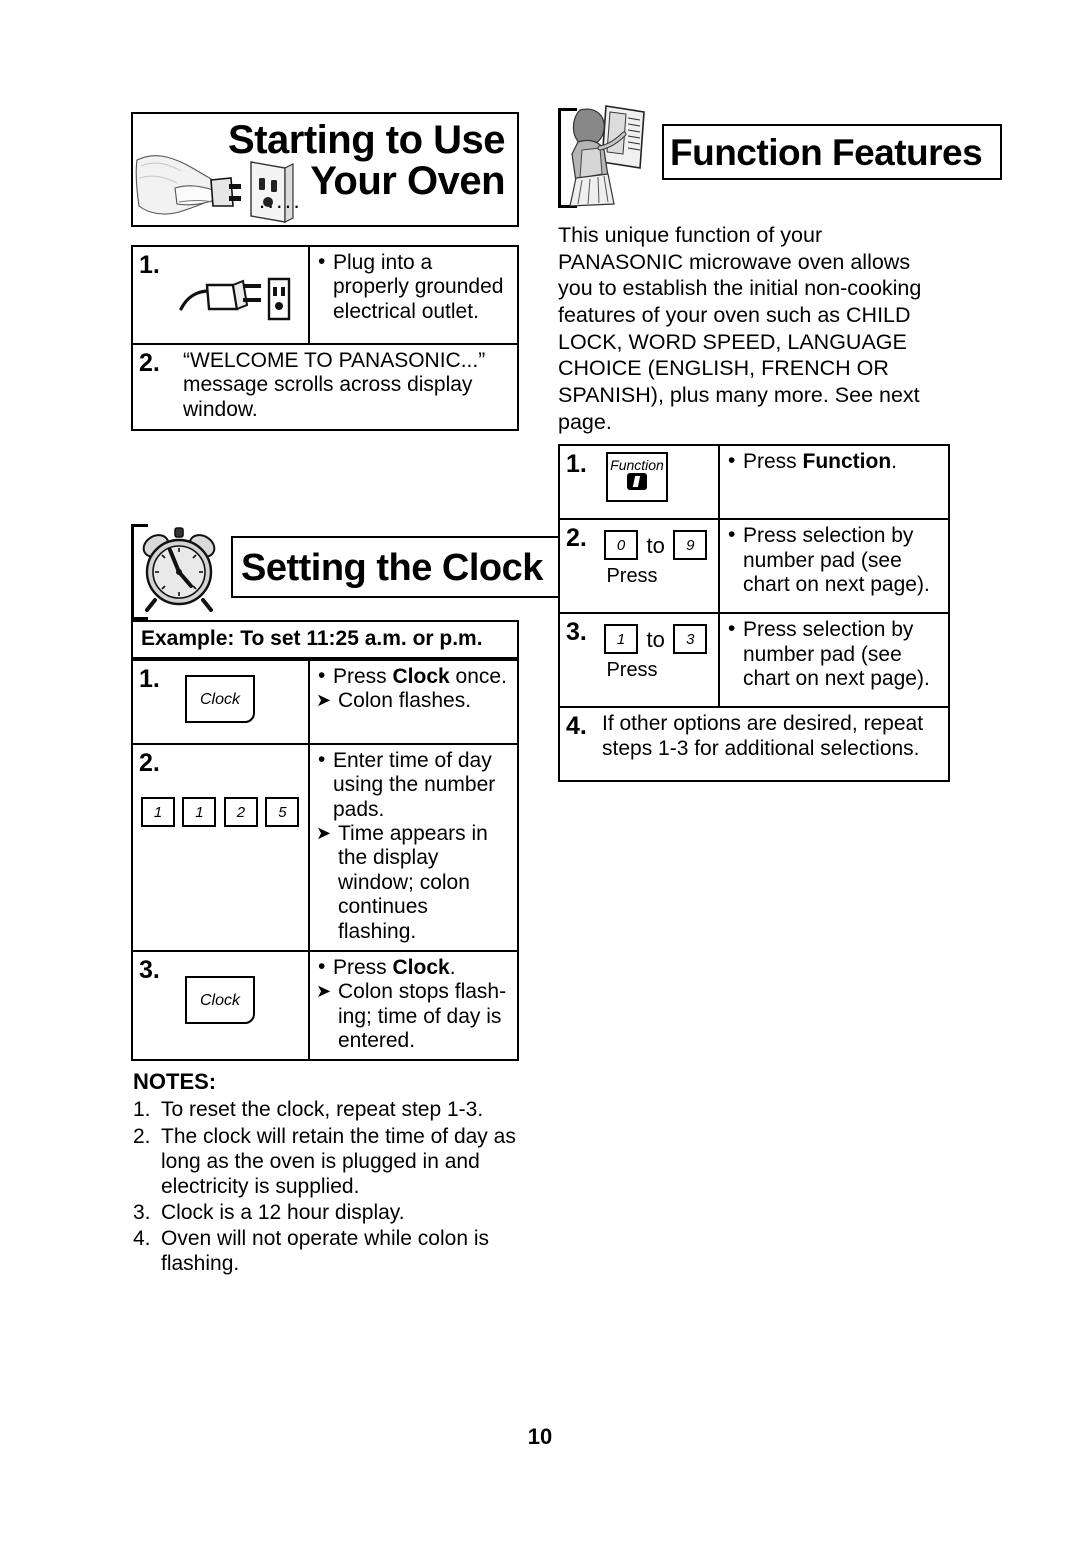 This screenshot has width=1080, height=1565. What do you see at coordinates (282, 812) in the screenshot?
I see `number-key-4: 5` at bounding box center [282, 812].